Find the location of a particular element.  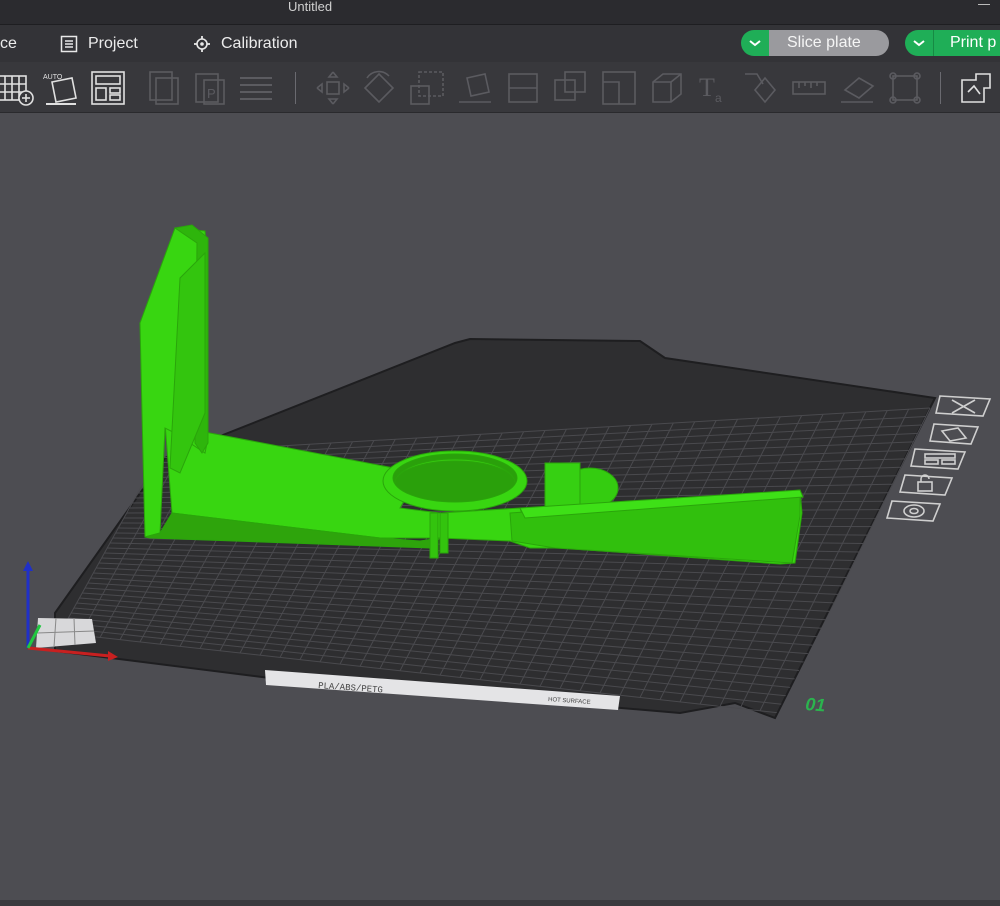

paste-icon: P is located at coordinates (210, 88).